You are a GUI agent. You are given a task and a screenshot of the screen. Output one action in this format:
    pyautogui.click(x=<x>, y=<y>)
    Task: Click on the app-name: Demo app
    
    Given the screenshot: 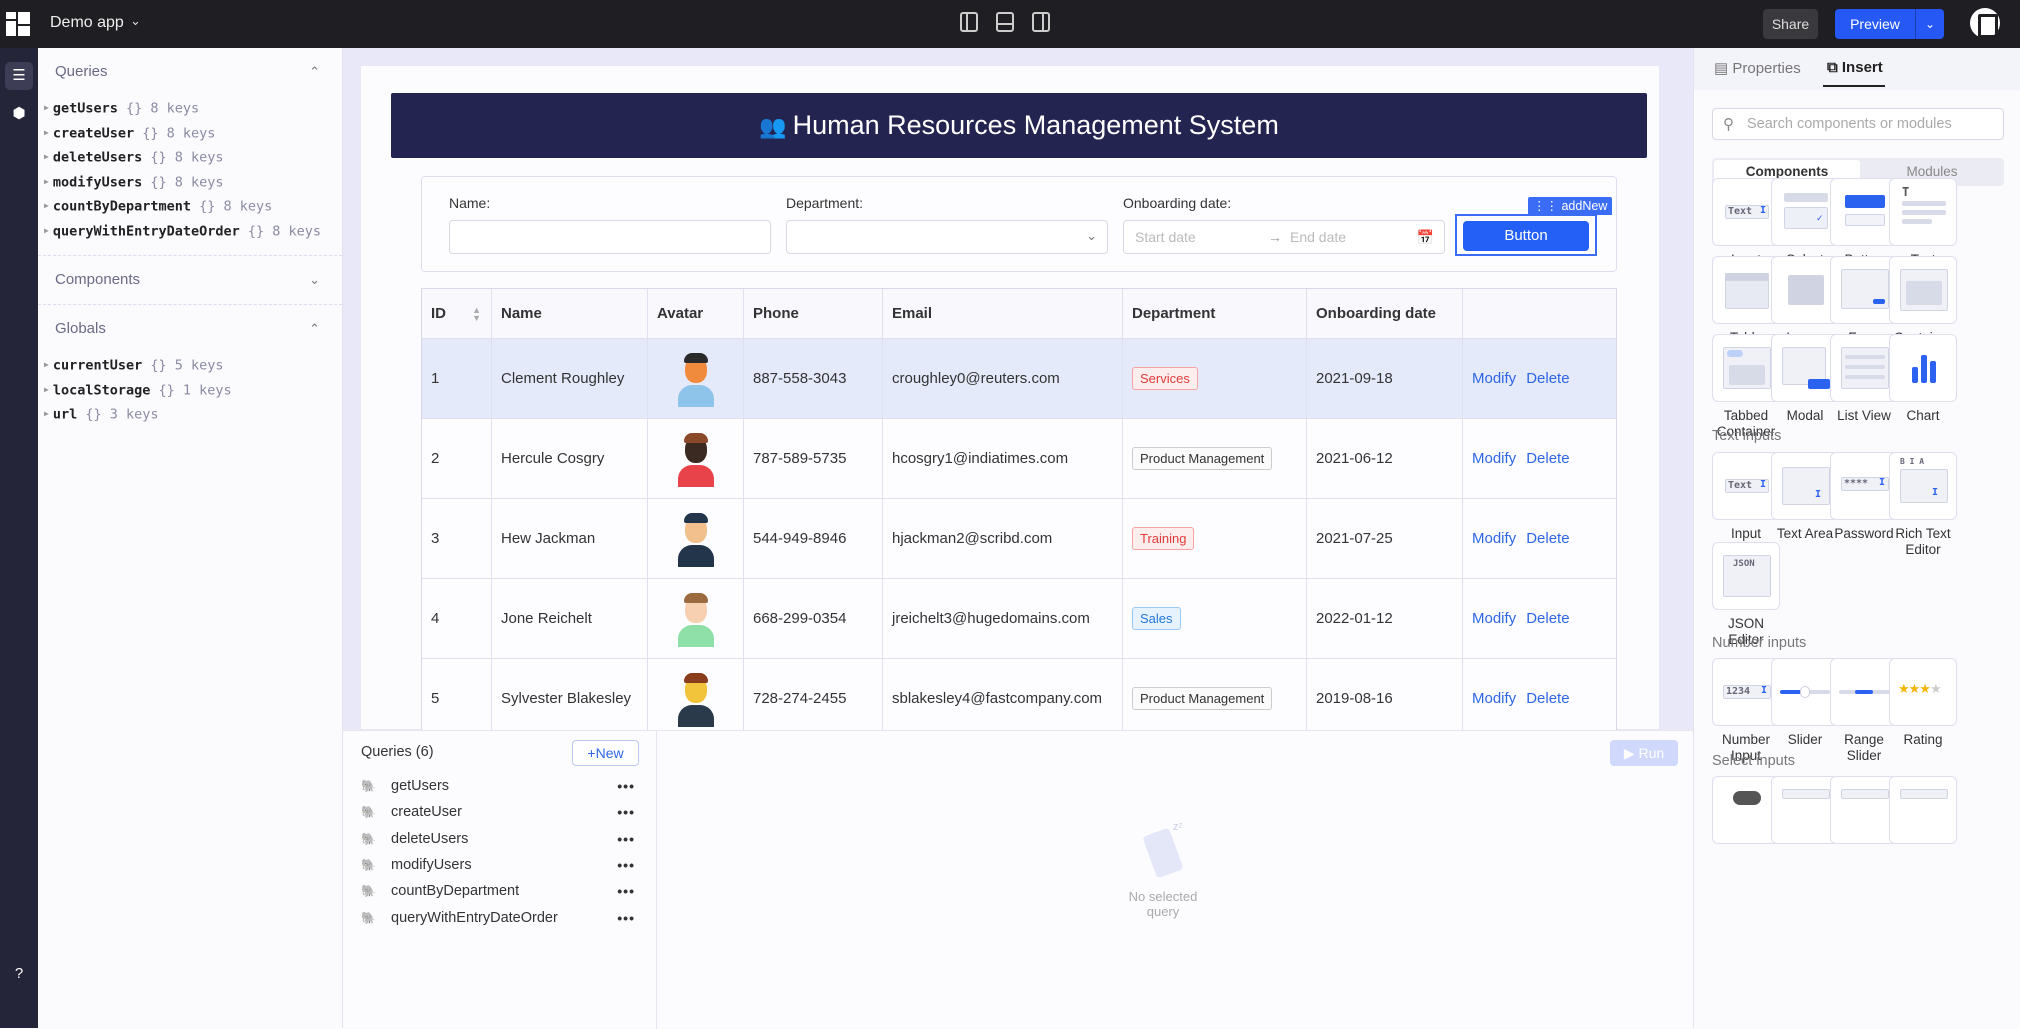 What is the action you would take?
    pyautogui.click(x=87, y=23)
    